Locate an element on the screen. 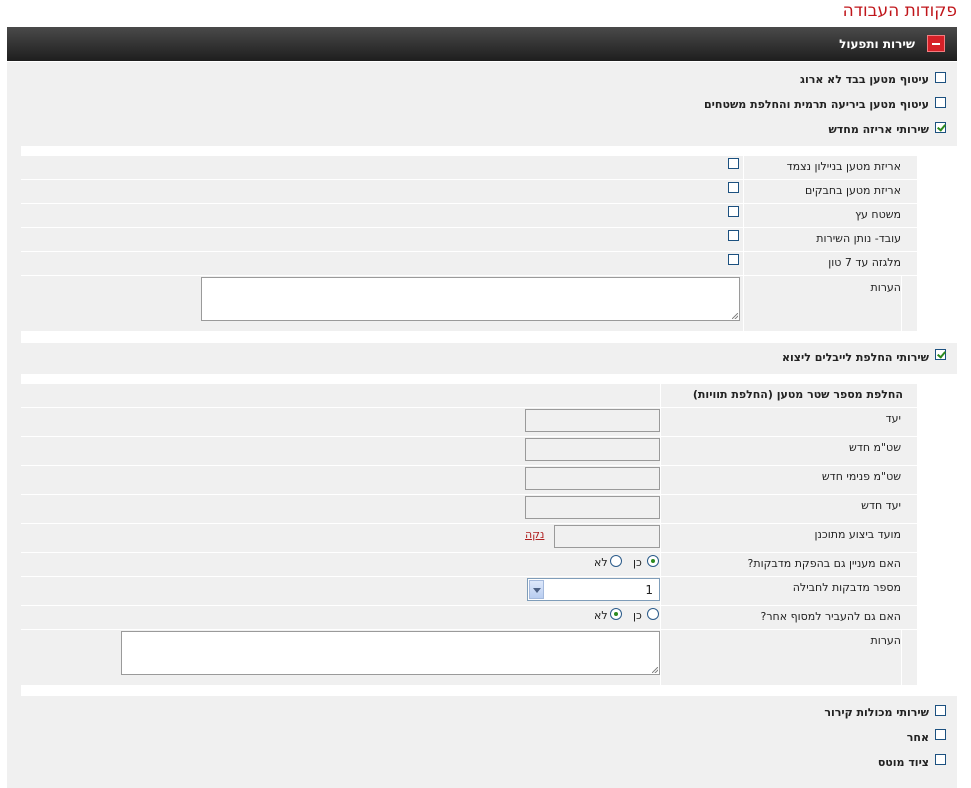 The image size is (971, 788). section-title: שירות ותפעול is located at coordinates (877, 44).